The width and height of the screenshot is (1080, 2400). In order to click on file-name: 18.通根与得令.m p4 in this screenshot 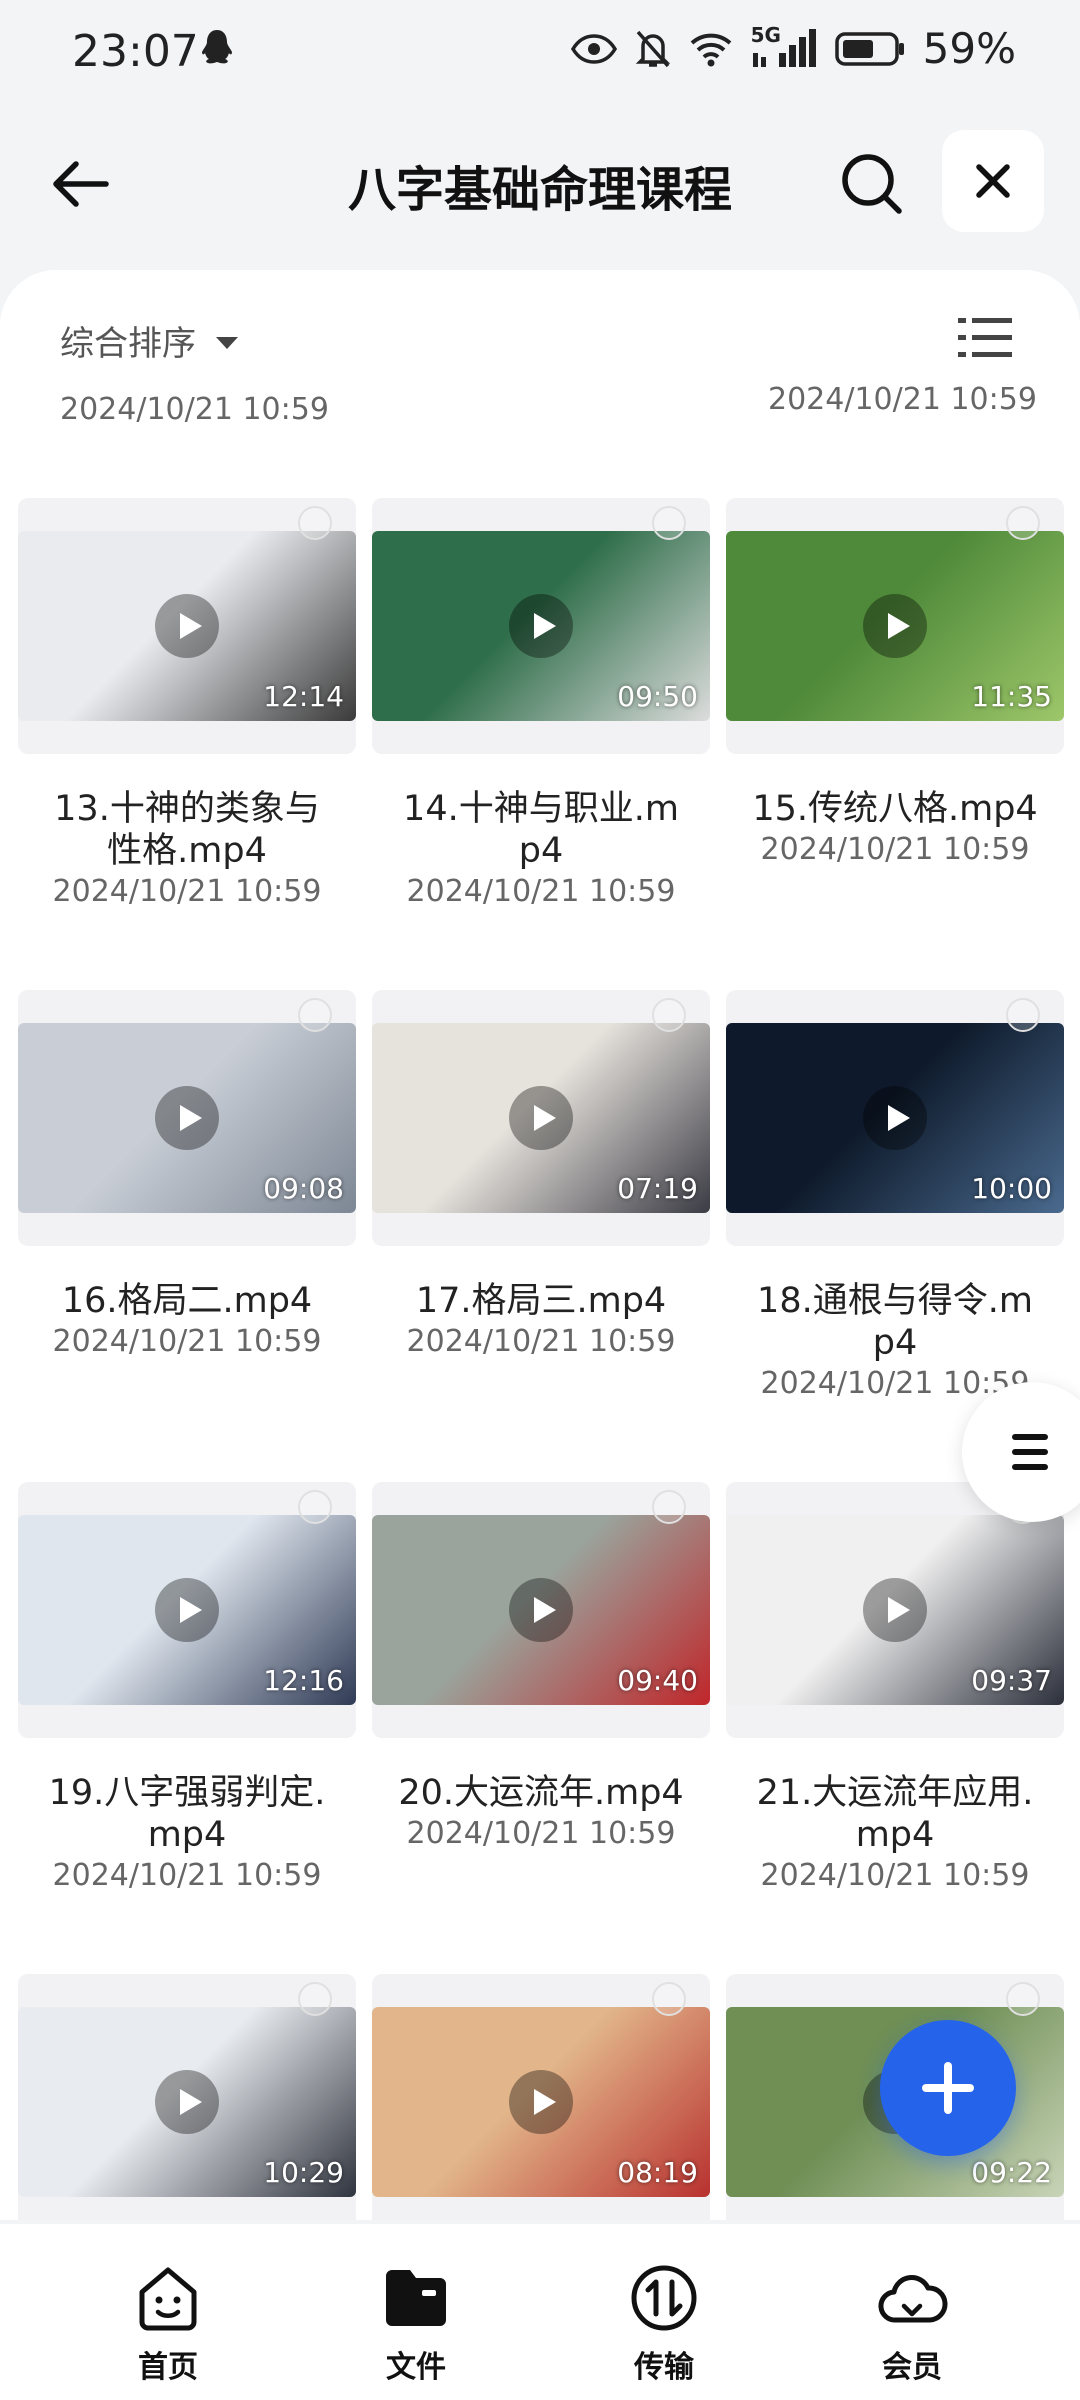, I will do `click(895, 1322)`.